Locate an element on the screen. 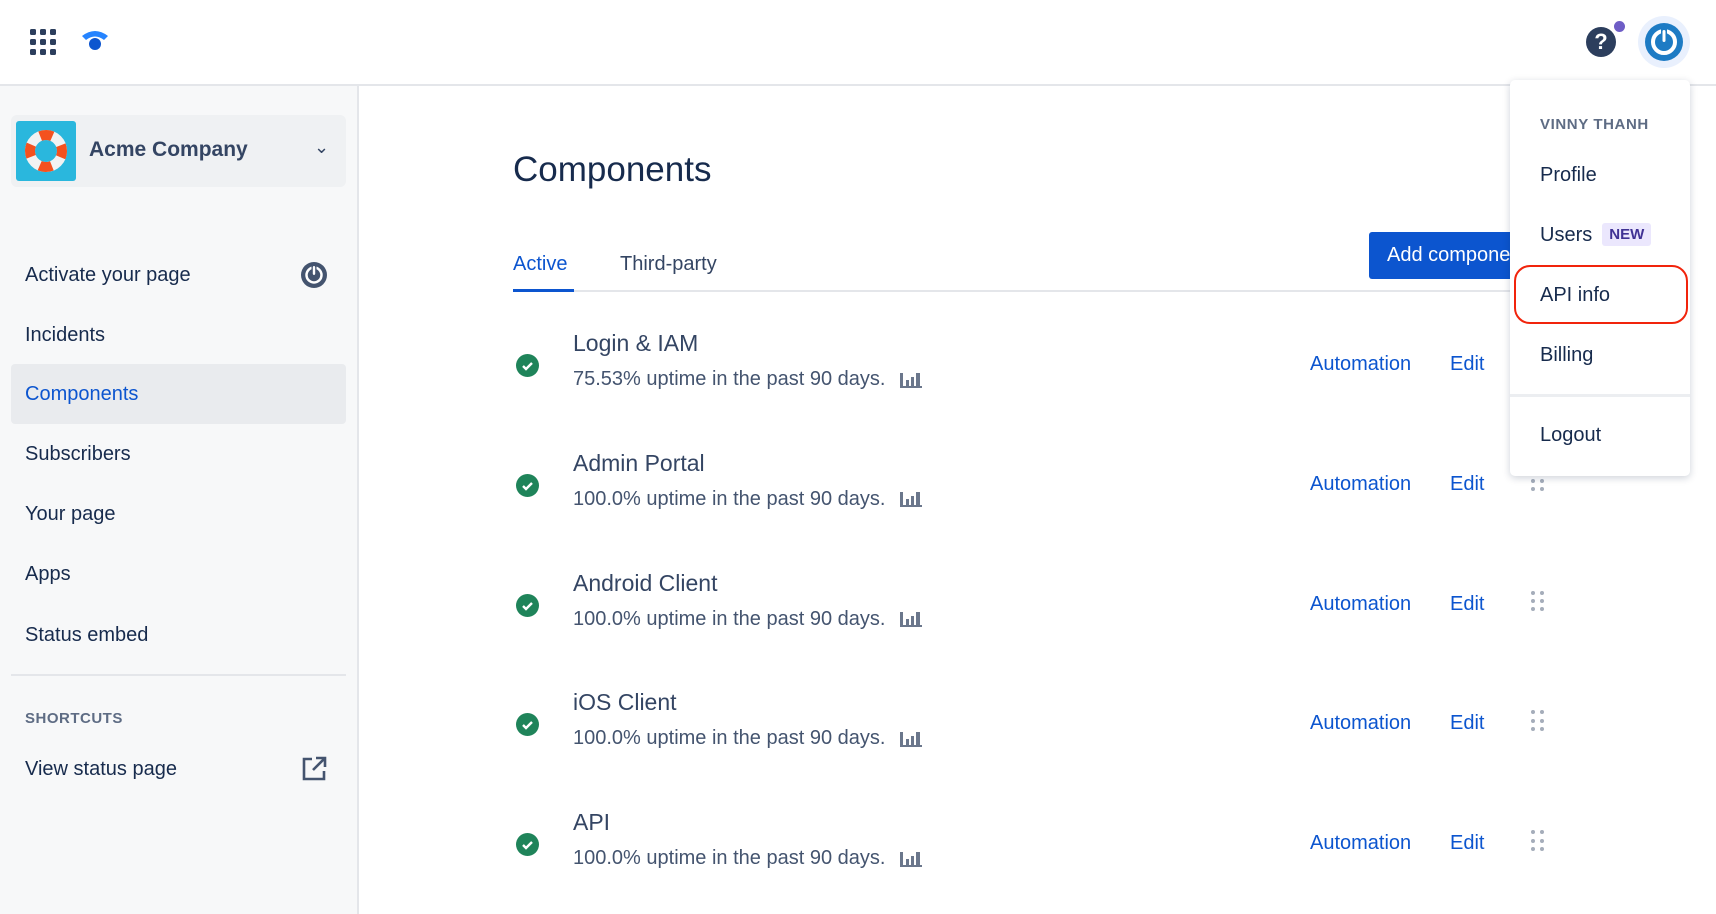 This screenshot has width=1716, height=914. menu-divider is located at coordinates (1600, 395).